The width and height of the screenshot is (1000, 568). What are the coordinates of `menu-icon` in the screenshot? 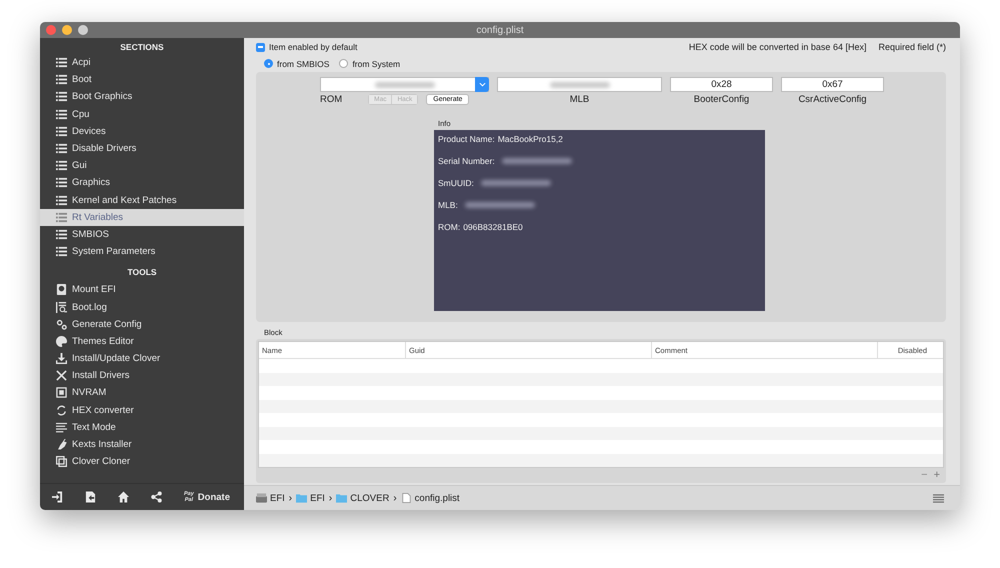 It's located at (938, 498).